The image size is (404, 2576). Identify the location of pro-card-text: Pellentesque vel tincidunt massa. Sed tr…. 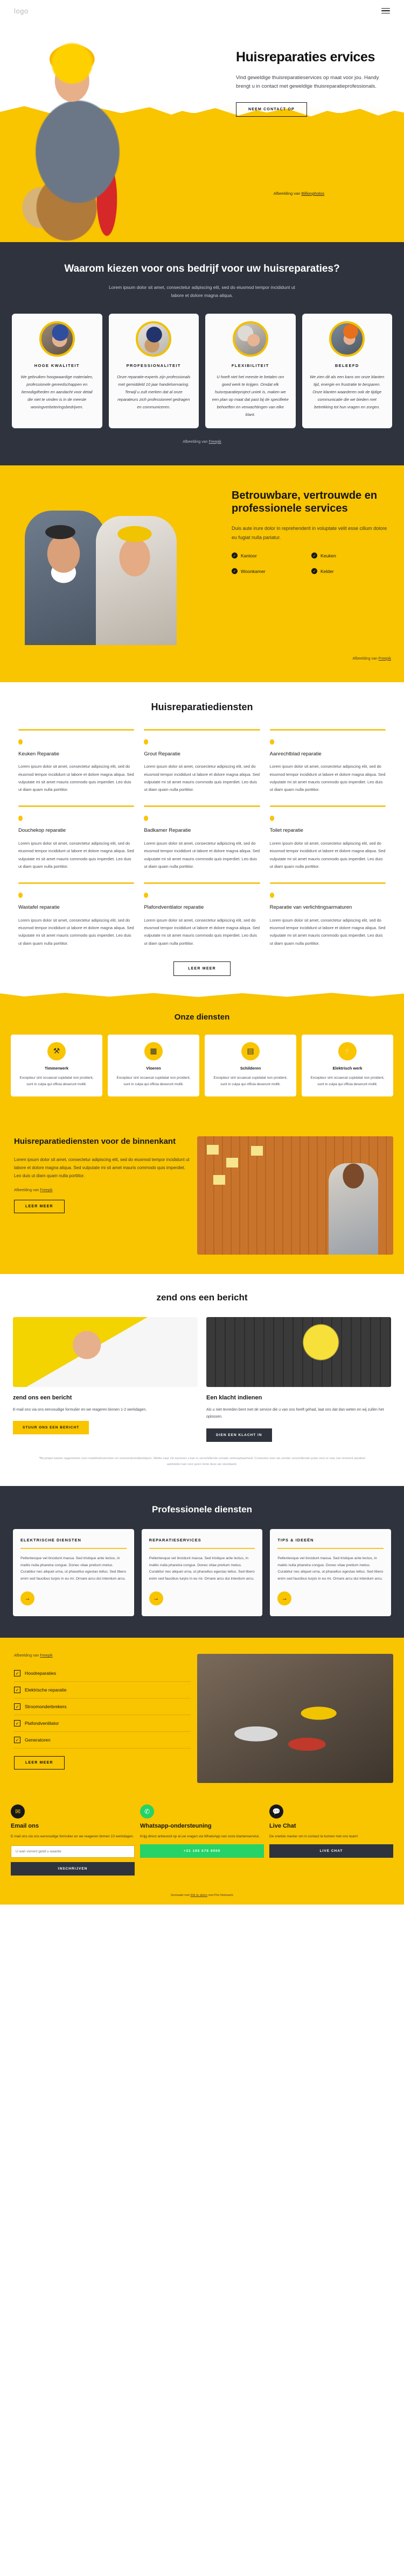
(330, 1568).